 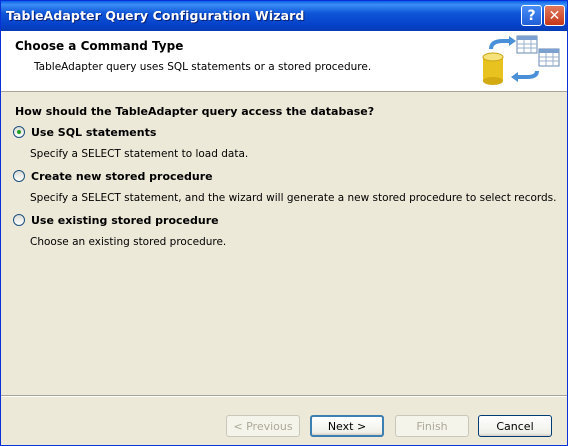 I want to click on page-title: Choose a Command Type, so click(x=99, y=46).